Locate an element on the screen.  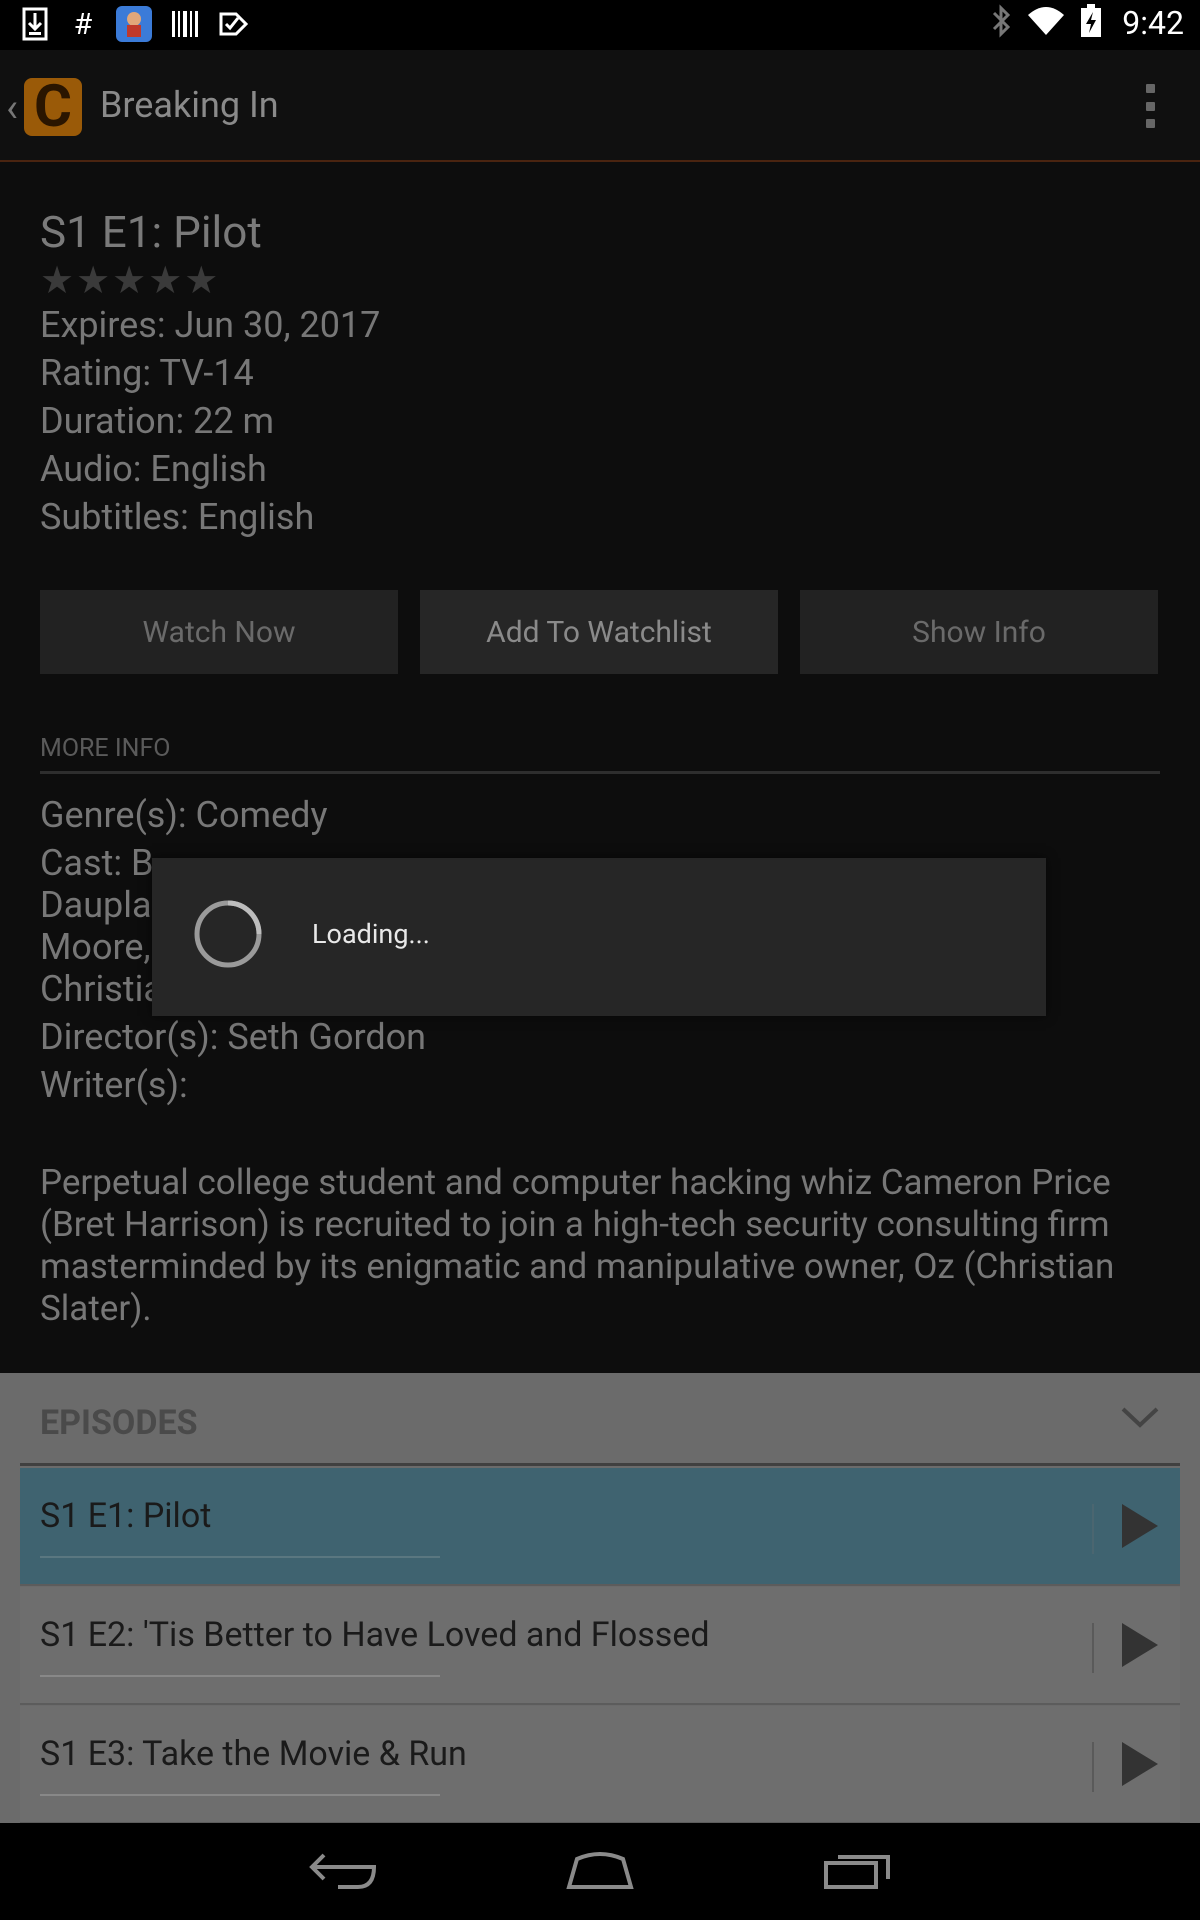
loading-spinner-icon is located at coordinates (228, 934).